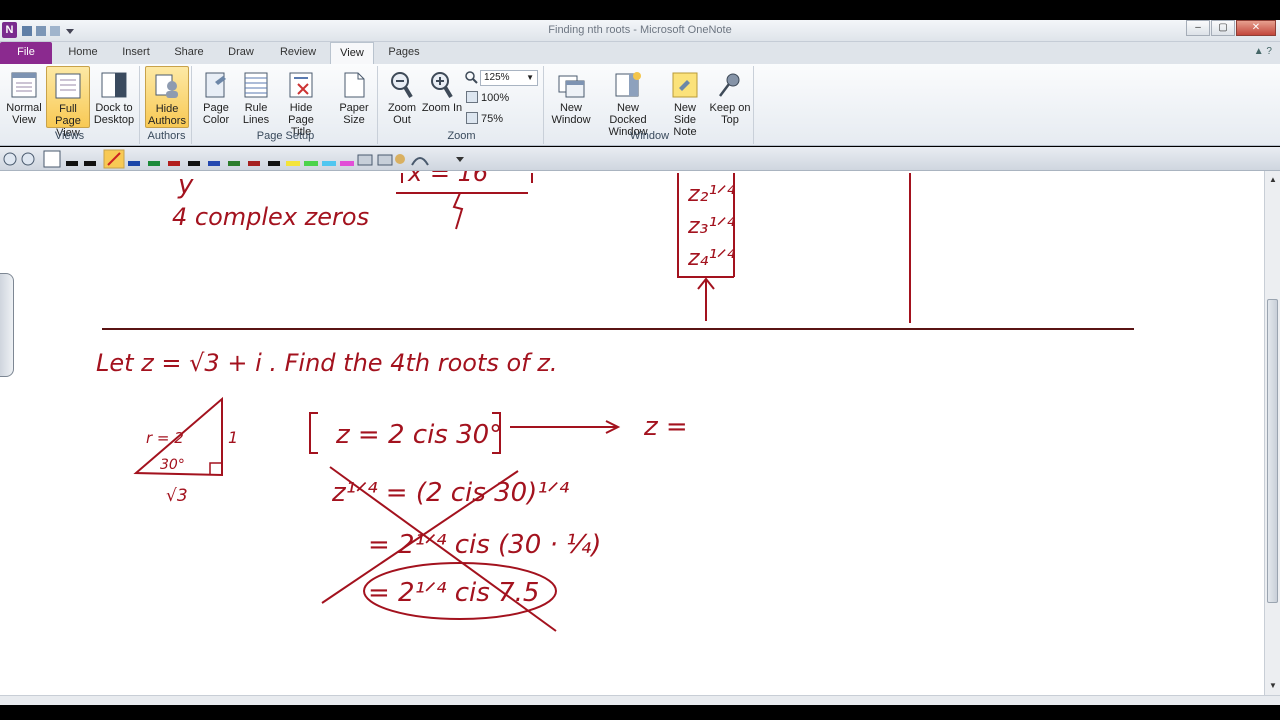  I want to click on back-circle-icon, so click(10, 159).